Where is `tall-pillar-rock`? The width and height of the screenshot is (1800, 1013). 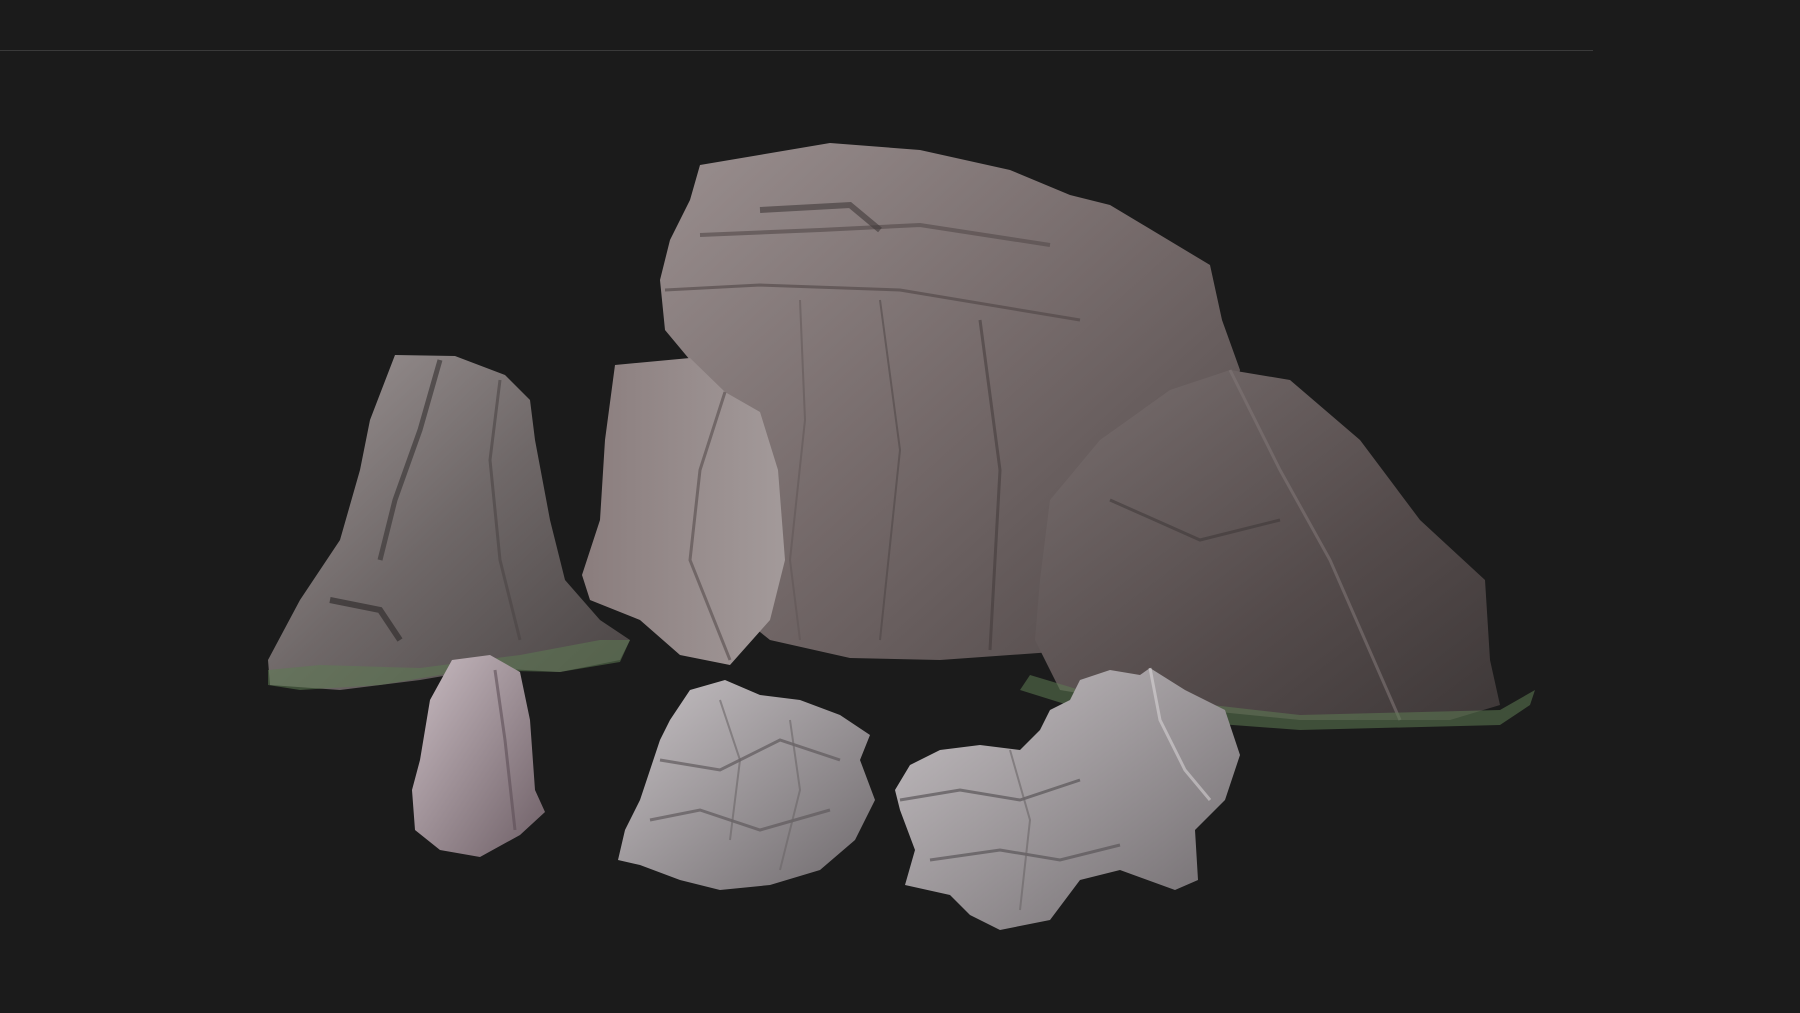
tall-pillar-rock is located at coordinates (449, 522).